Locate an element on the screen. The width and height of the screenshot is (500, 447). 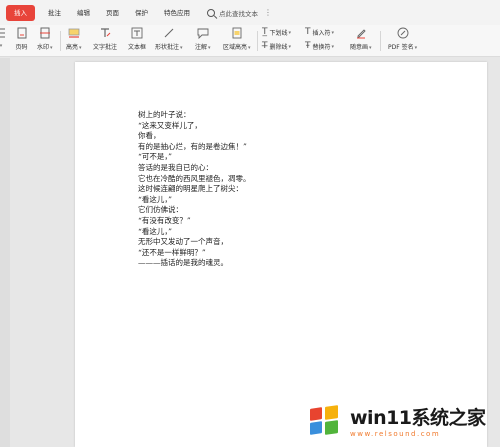
line-shape-icon is located at coordinates (168, 33).